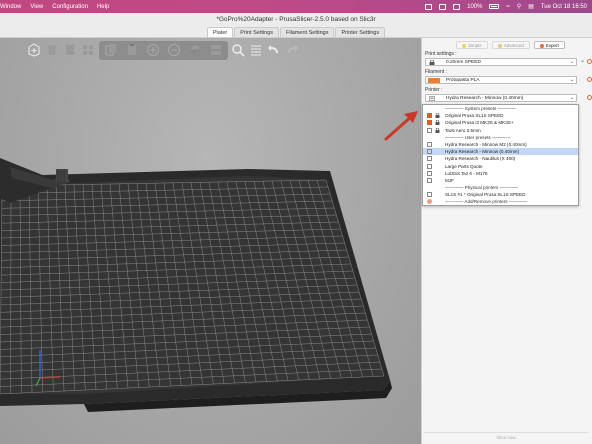  What do you see at coordinates (429, 202) in the screenshot?
I see `edit-physical-printer-icon` at bounding box center [429, 202].